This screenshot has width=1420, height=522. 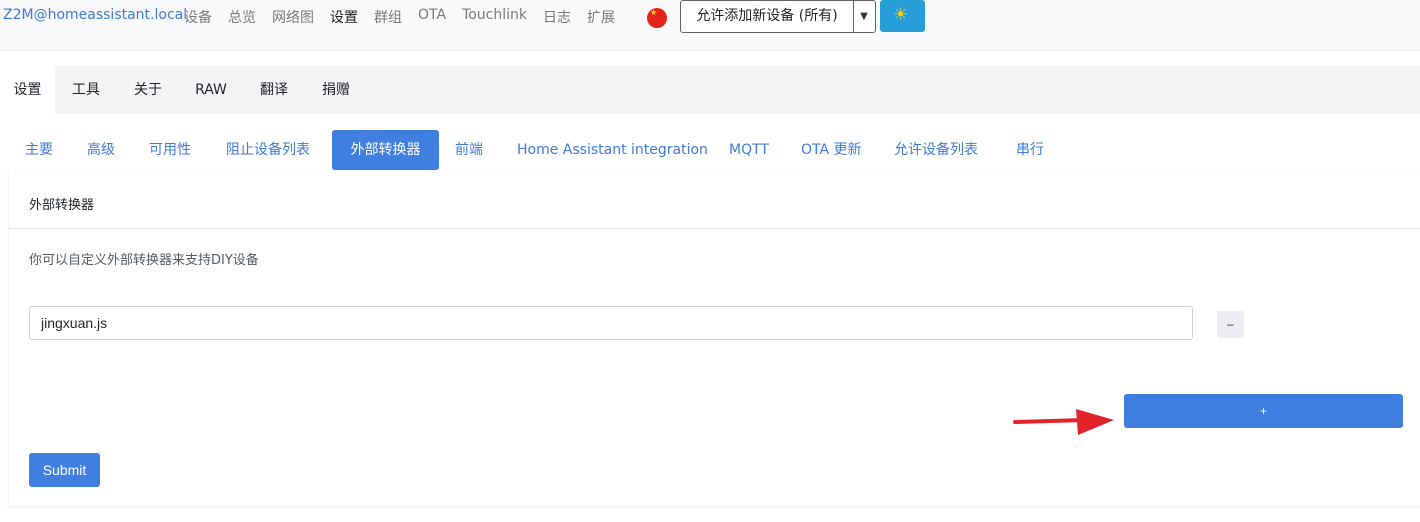 I want to click on subtab-advanced: 高级, so click(x=101, y=150).